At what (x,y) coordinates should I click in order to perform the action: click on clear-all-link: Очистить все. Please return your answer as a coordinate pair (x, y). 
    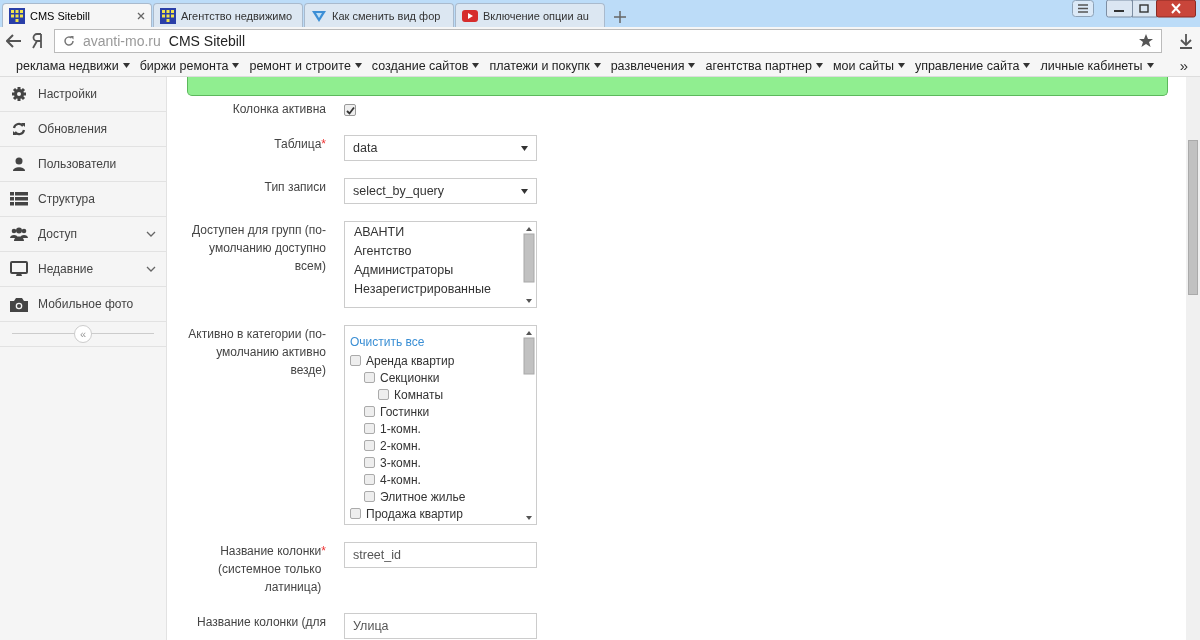
    Looking at the image, I should click on (387, 342).